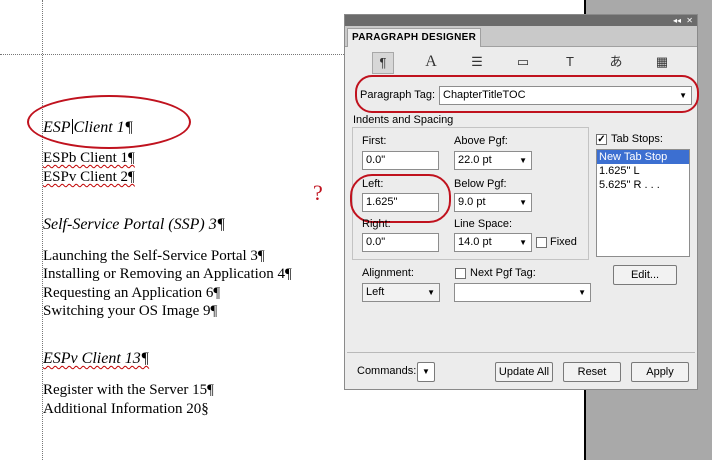 The width and height of the screenshot is (712, 460). What do you see at coordinates (128, 390) in the screenshot?
I see `toc-line: Register with the Server 15¶` at bounding box center [128, 390].